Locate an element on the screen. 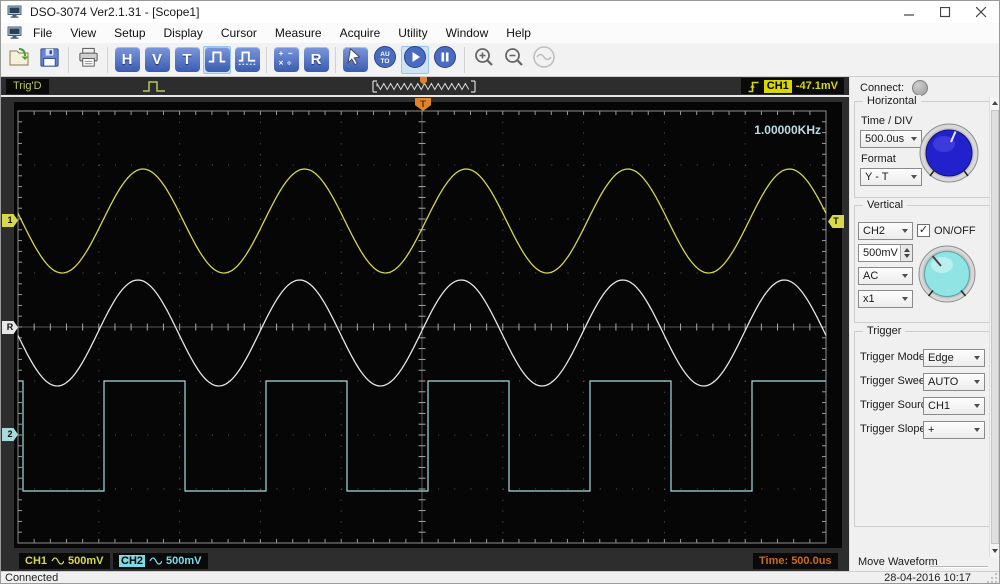  probe-select: x1 is located at coordinates (885, 299).